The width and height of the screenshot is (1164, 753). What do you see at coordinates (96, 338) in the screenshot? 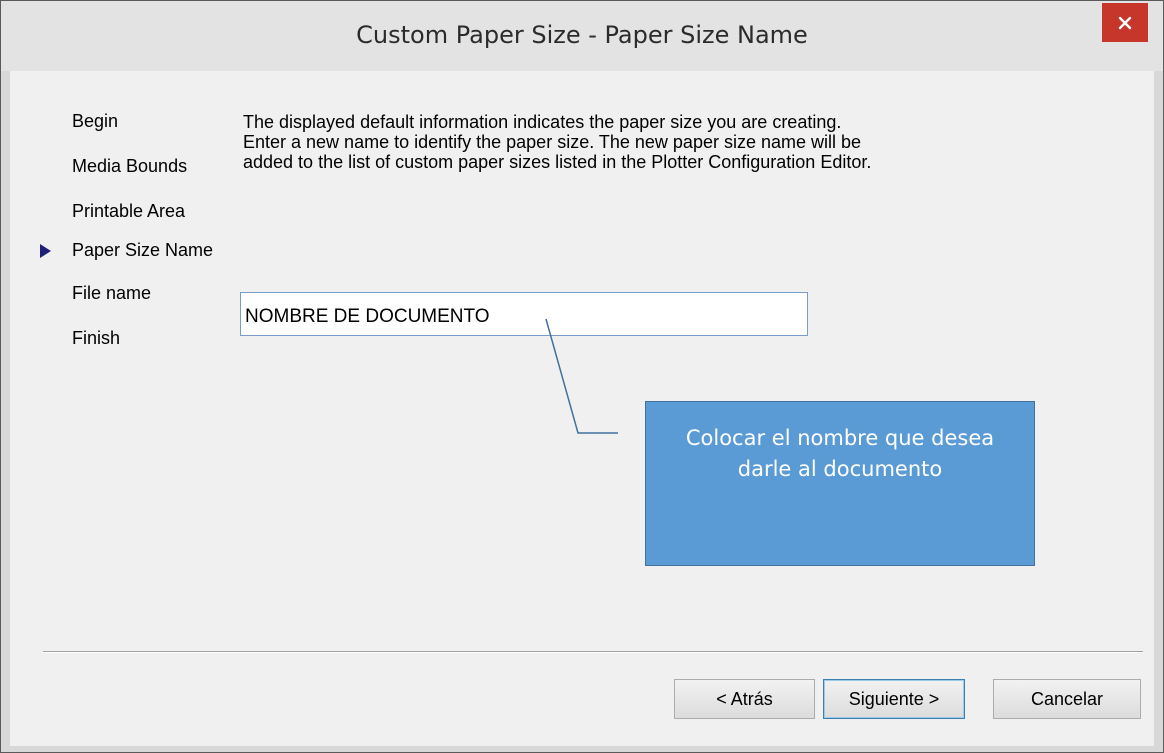
I see `sidebar-item-finish: Finish` at bounding box center [96, 338].